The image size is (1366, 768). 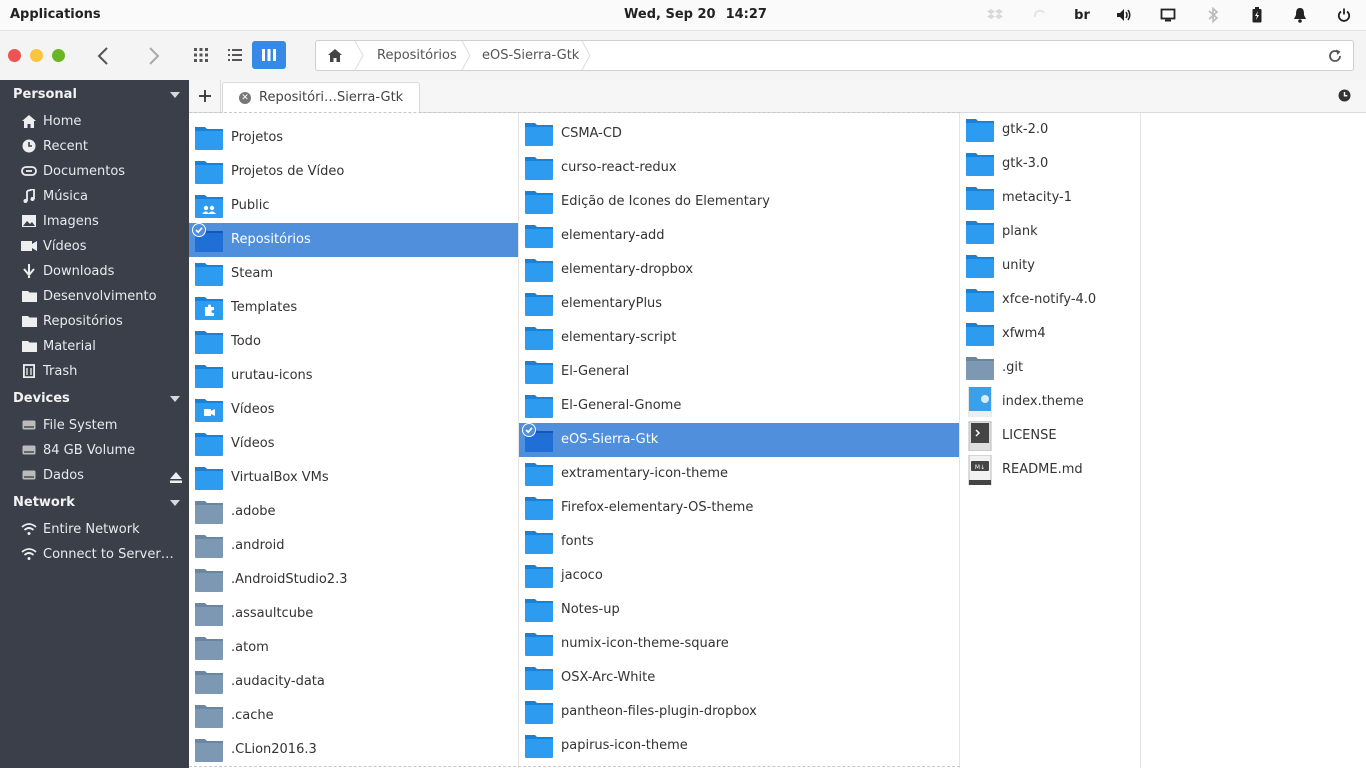 I want to click on file-item-adobe: .adobe, so click(x=353, y=512).